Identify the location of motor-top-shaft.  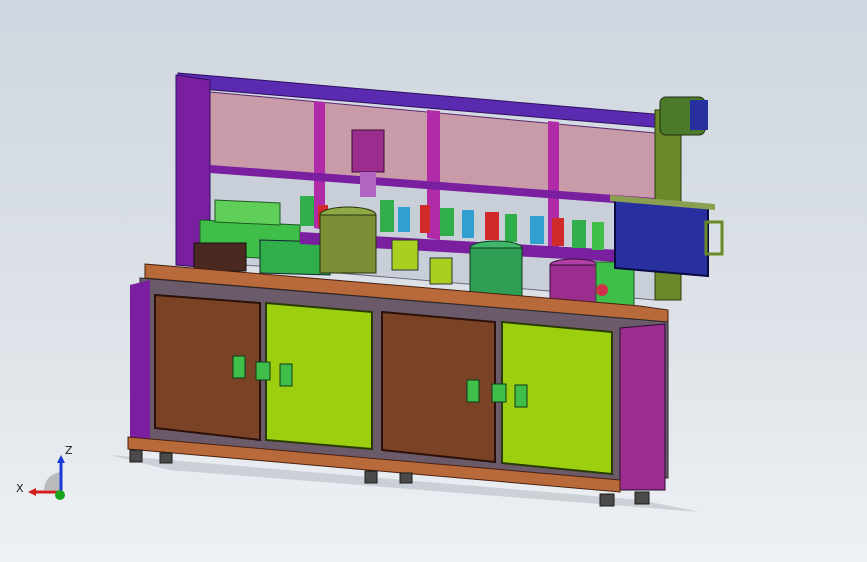
(368, 184).